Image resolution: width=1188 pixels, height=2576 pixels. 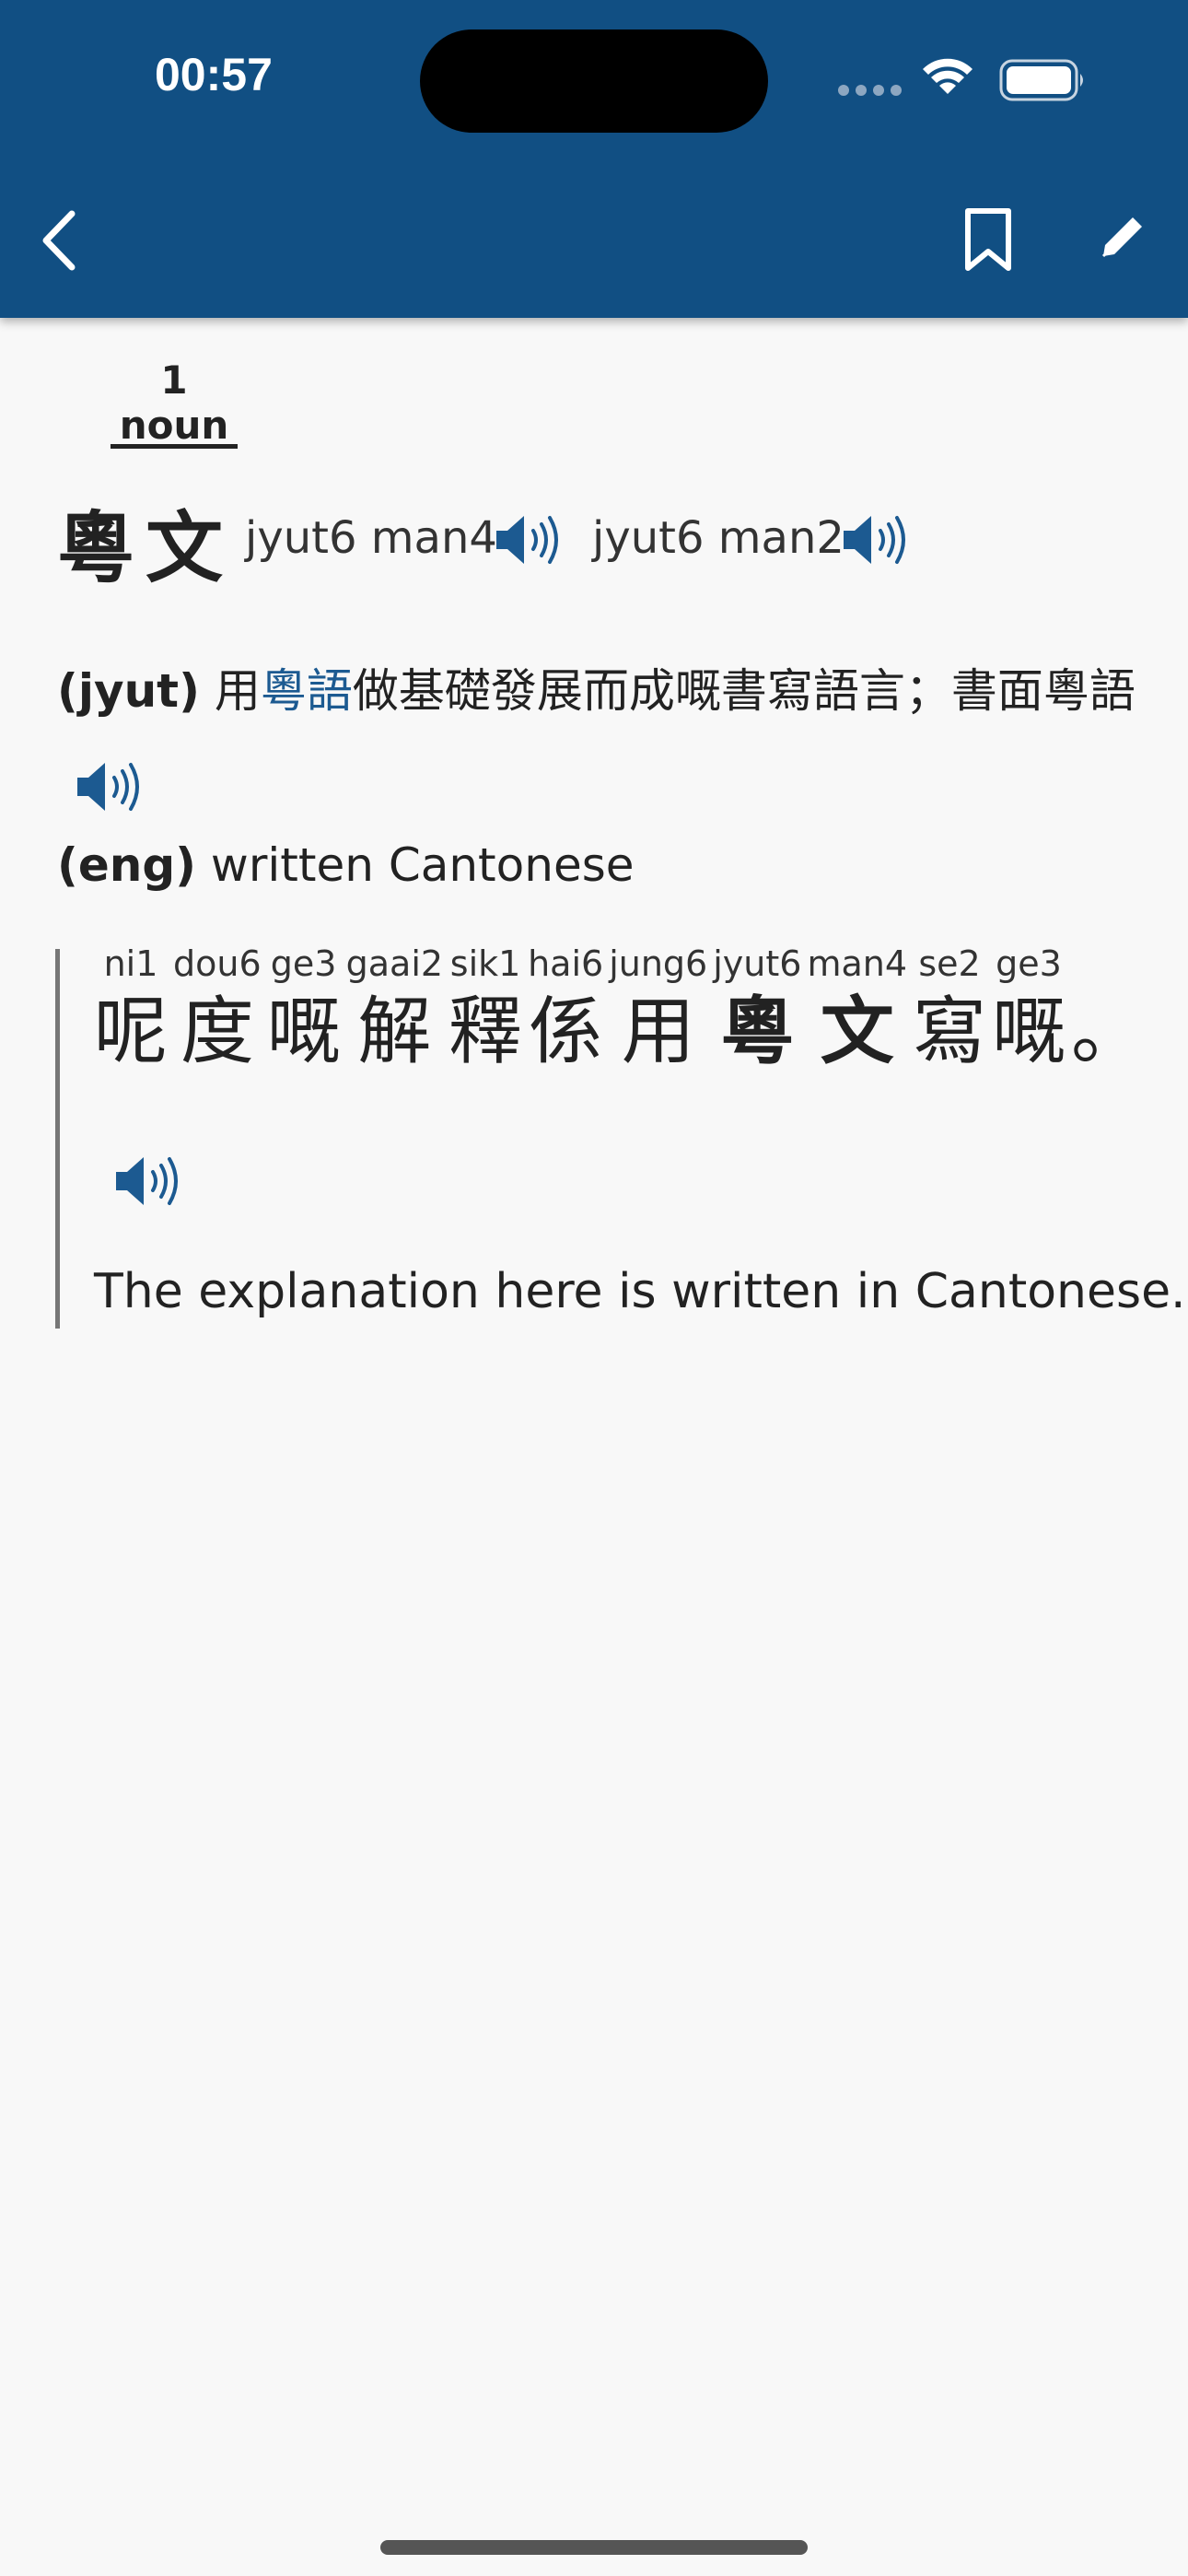 What do you see at coordinates (744, 691) in the screenshot?
I see `definition-text: 做基礎發展而成嘅書寫語言；書面粵語` at bounding box center [744, 691].